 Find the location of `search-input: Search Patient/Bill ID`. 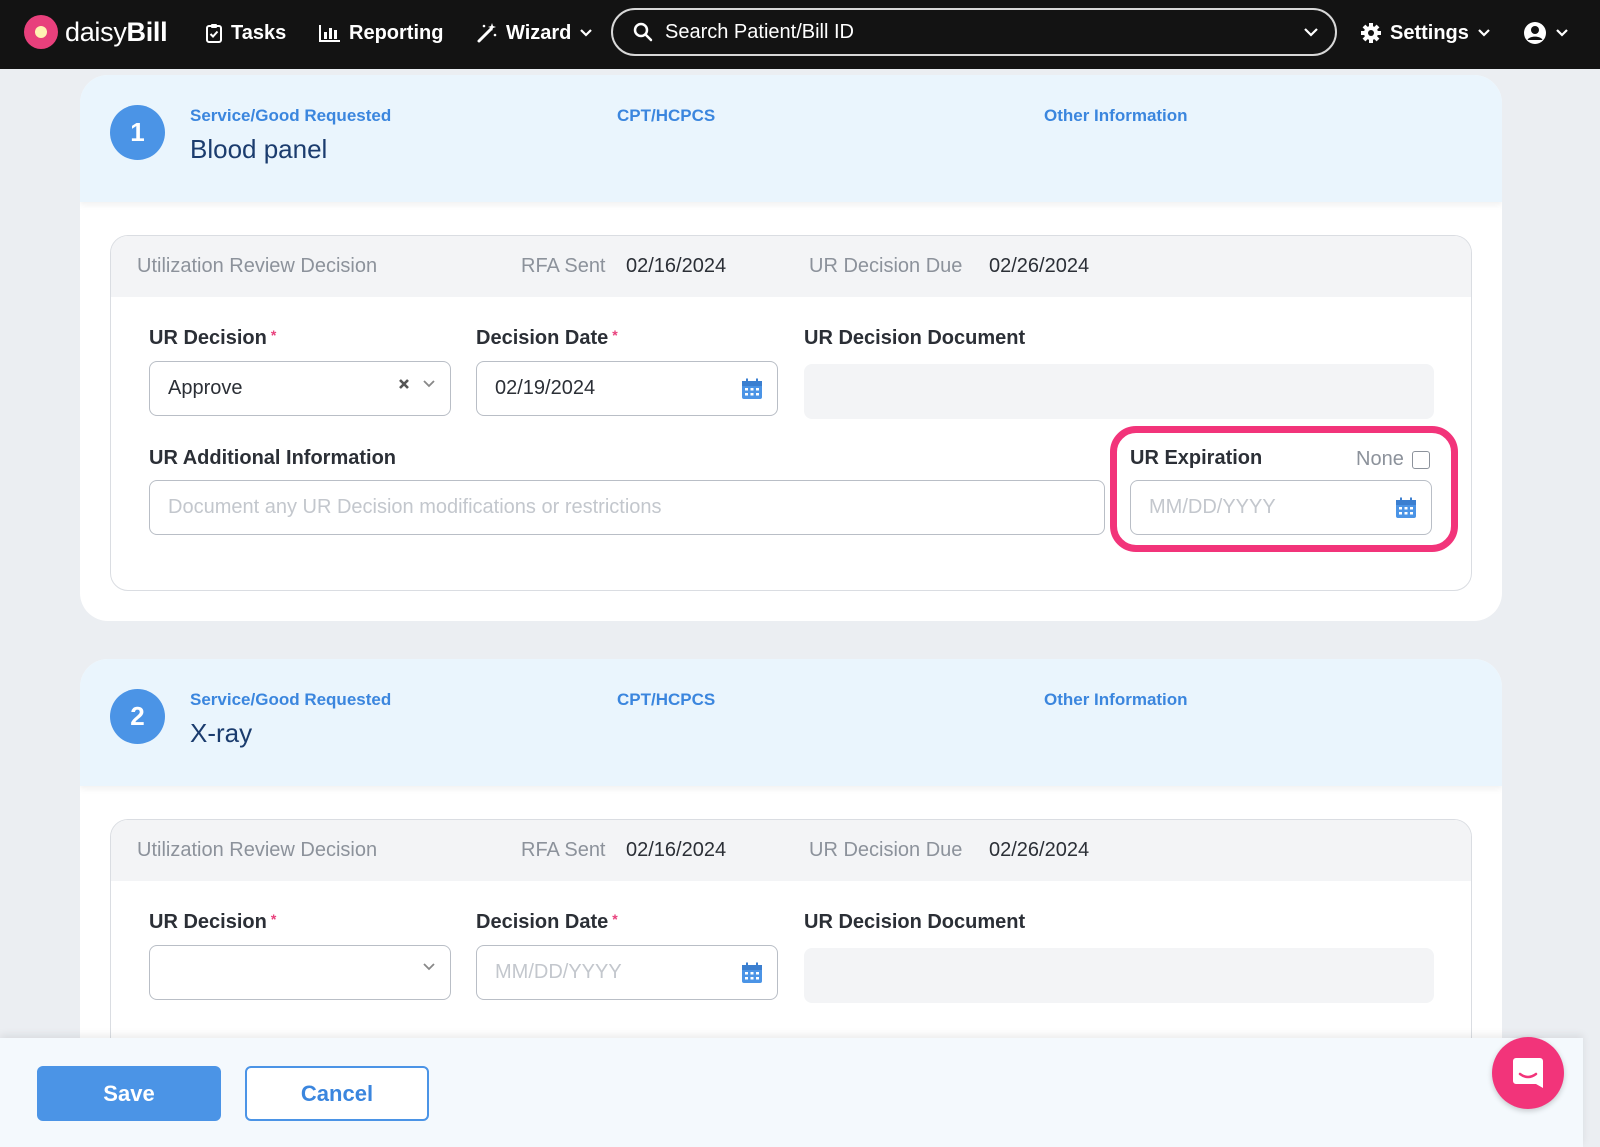

search-input: Search Patient/Bill ID is located at coordinates (984, 32).